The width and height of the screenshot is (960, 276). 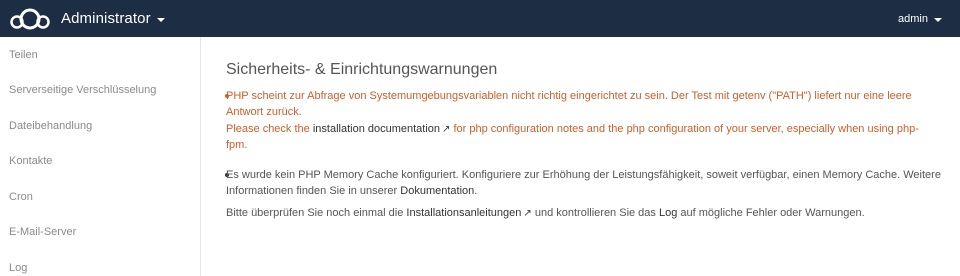 I want to click on app-menu-toggle: Administrator, so click(x=113, y=18).